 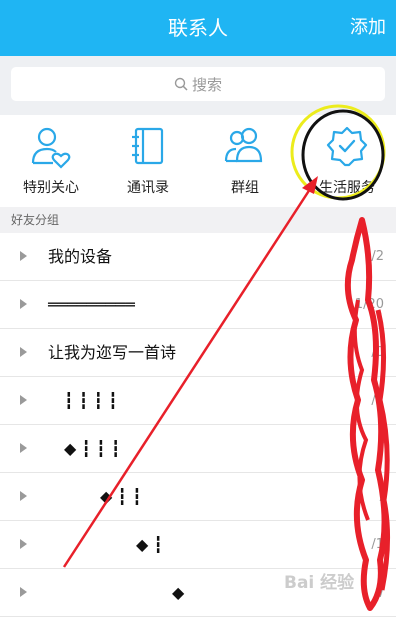 I want to click on quick-label: 生活服务, so click(x=347, y=188).